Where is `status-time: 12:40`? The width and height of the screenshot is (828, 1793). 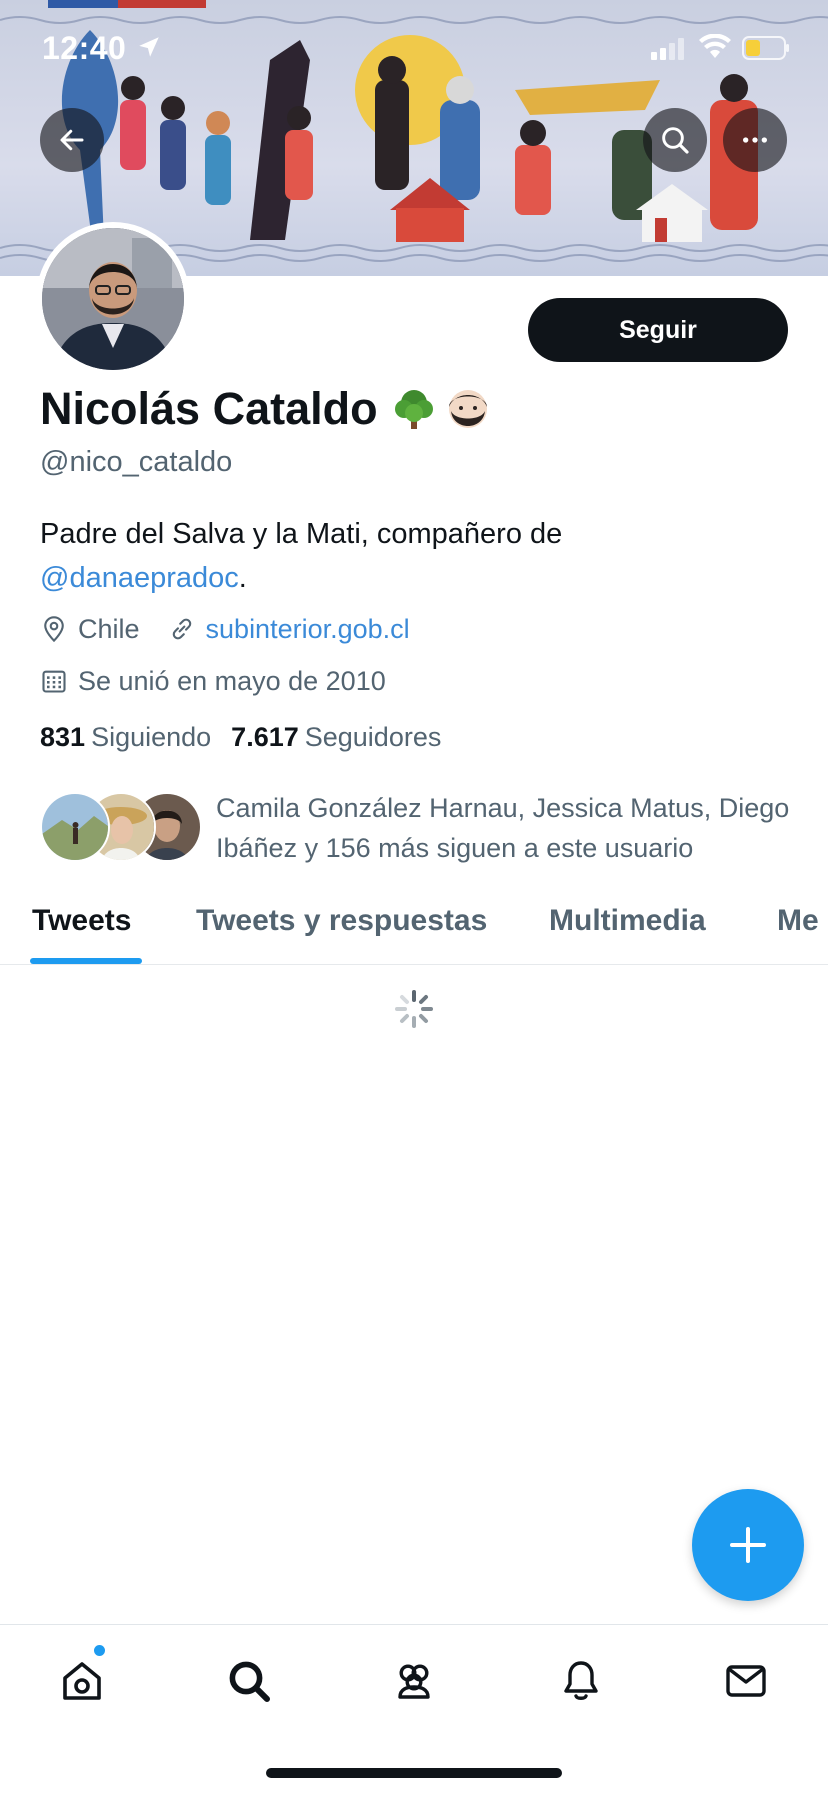 status-time: 12:40 is located at coordinates (84, 48).